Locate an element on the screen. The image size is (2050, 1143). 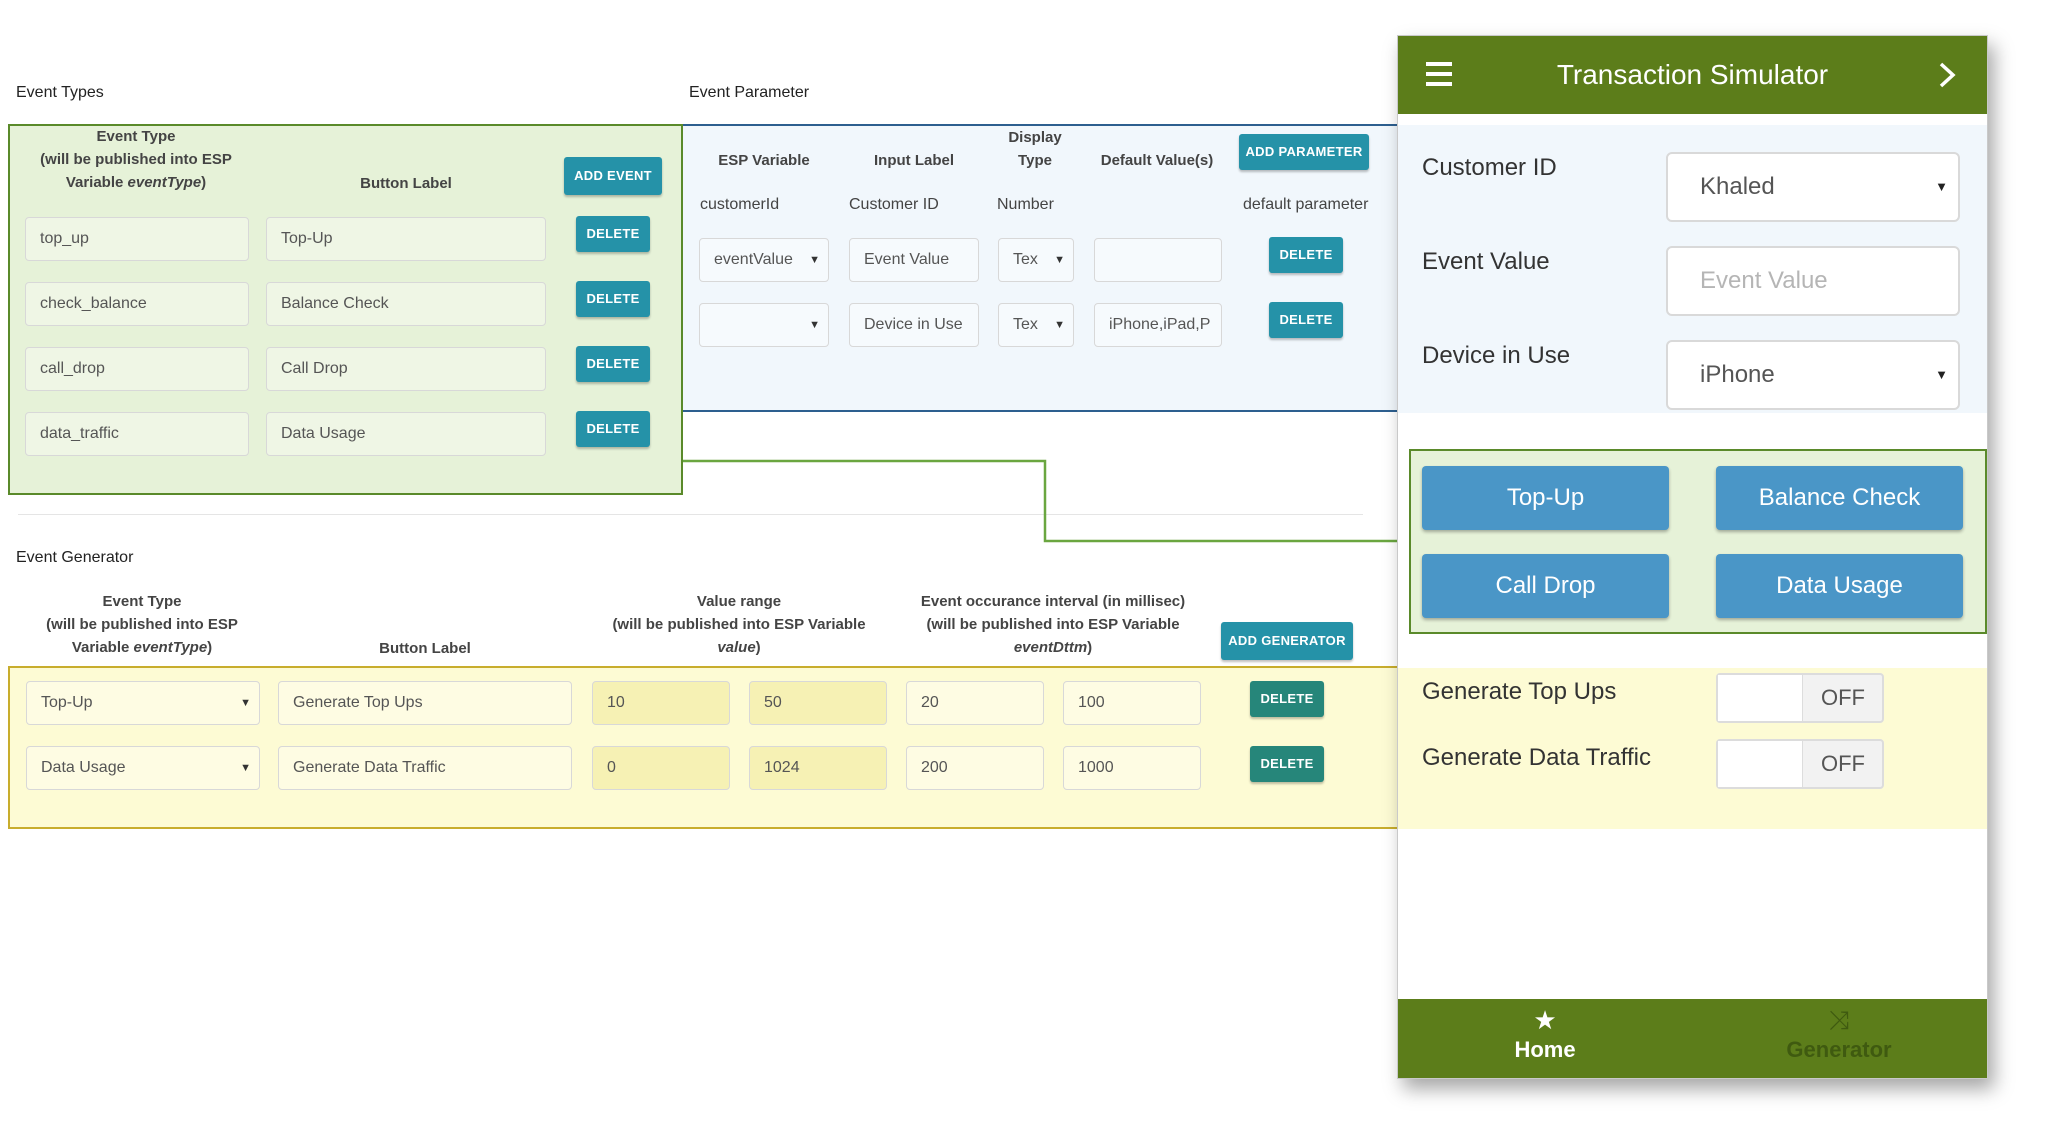
interval-min-input: 20 is located at coordinates (975, 703).